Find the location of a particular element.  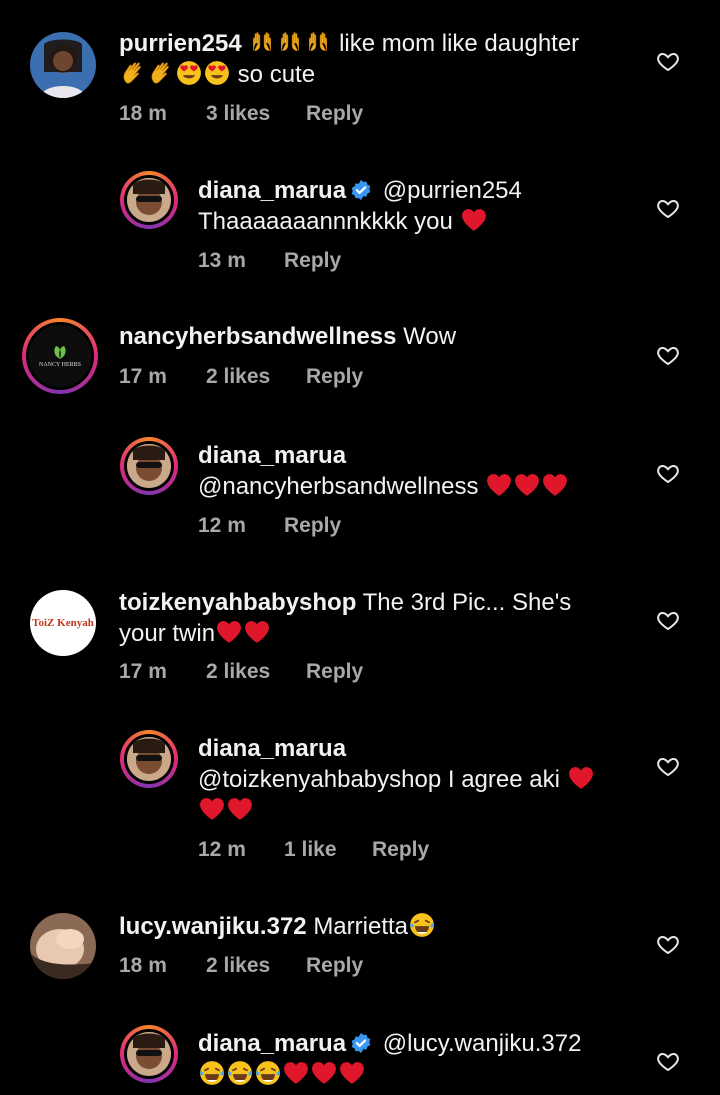

mention-link: @nancyherbsandwellness is located at coordinates (338, 486).